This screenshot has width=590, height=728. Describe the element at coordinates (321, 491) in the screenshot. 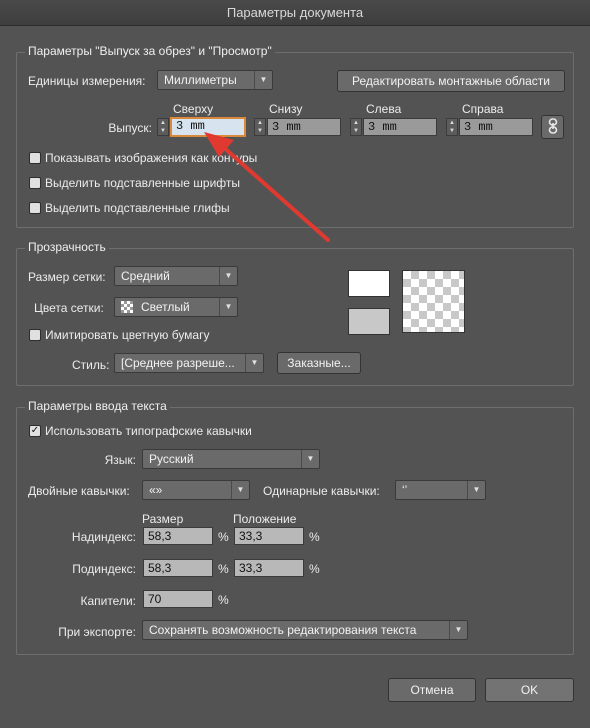

I see `single-quotes-label: Одинарные кавычки:` at that location.